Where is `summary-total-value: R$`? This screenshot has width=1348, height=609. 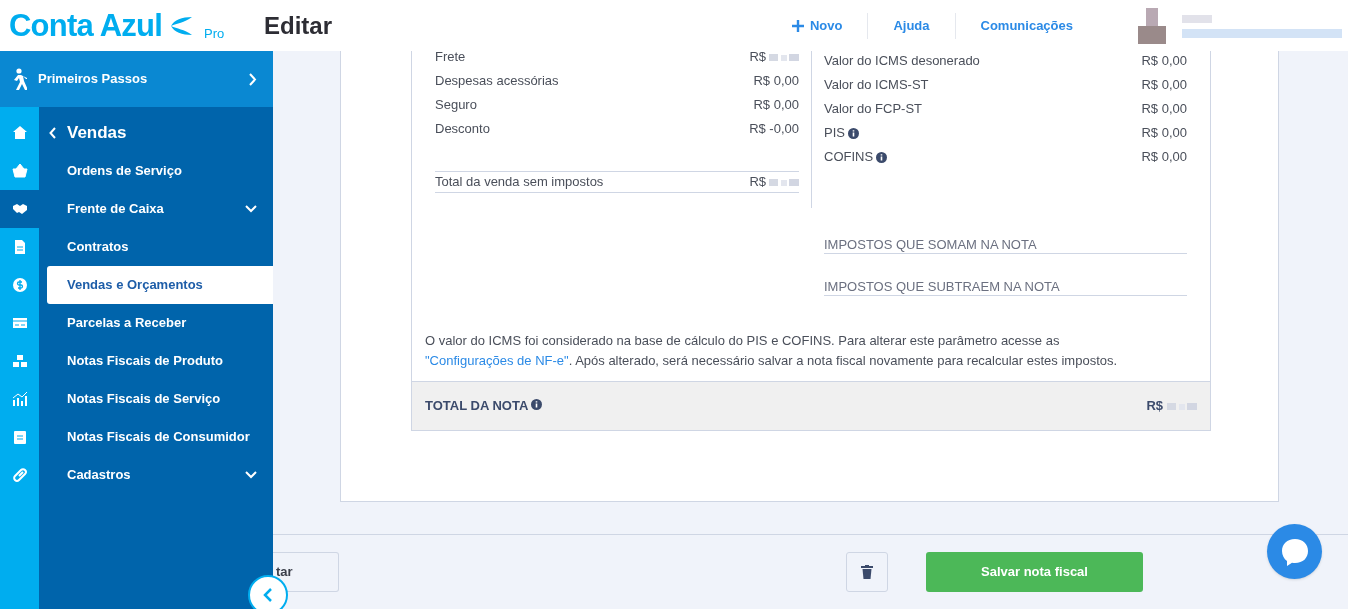 summary-total-value: R$ is located at coordinates (757, 182).